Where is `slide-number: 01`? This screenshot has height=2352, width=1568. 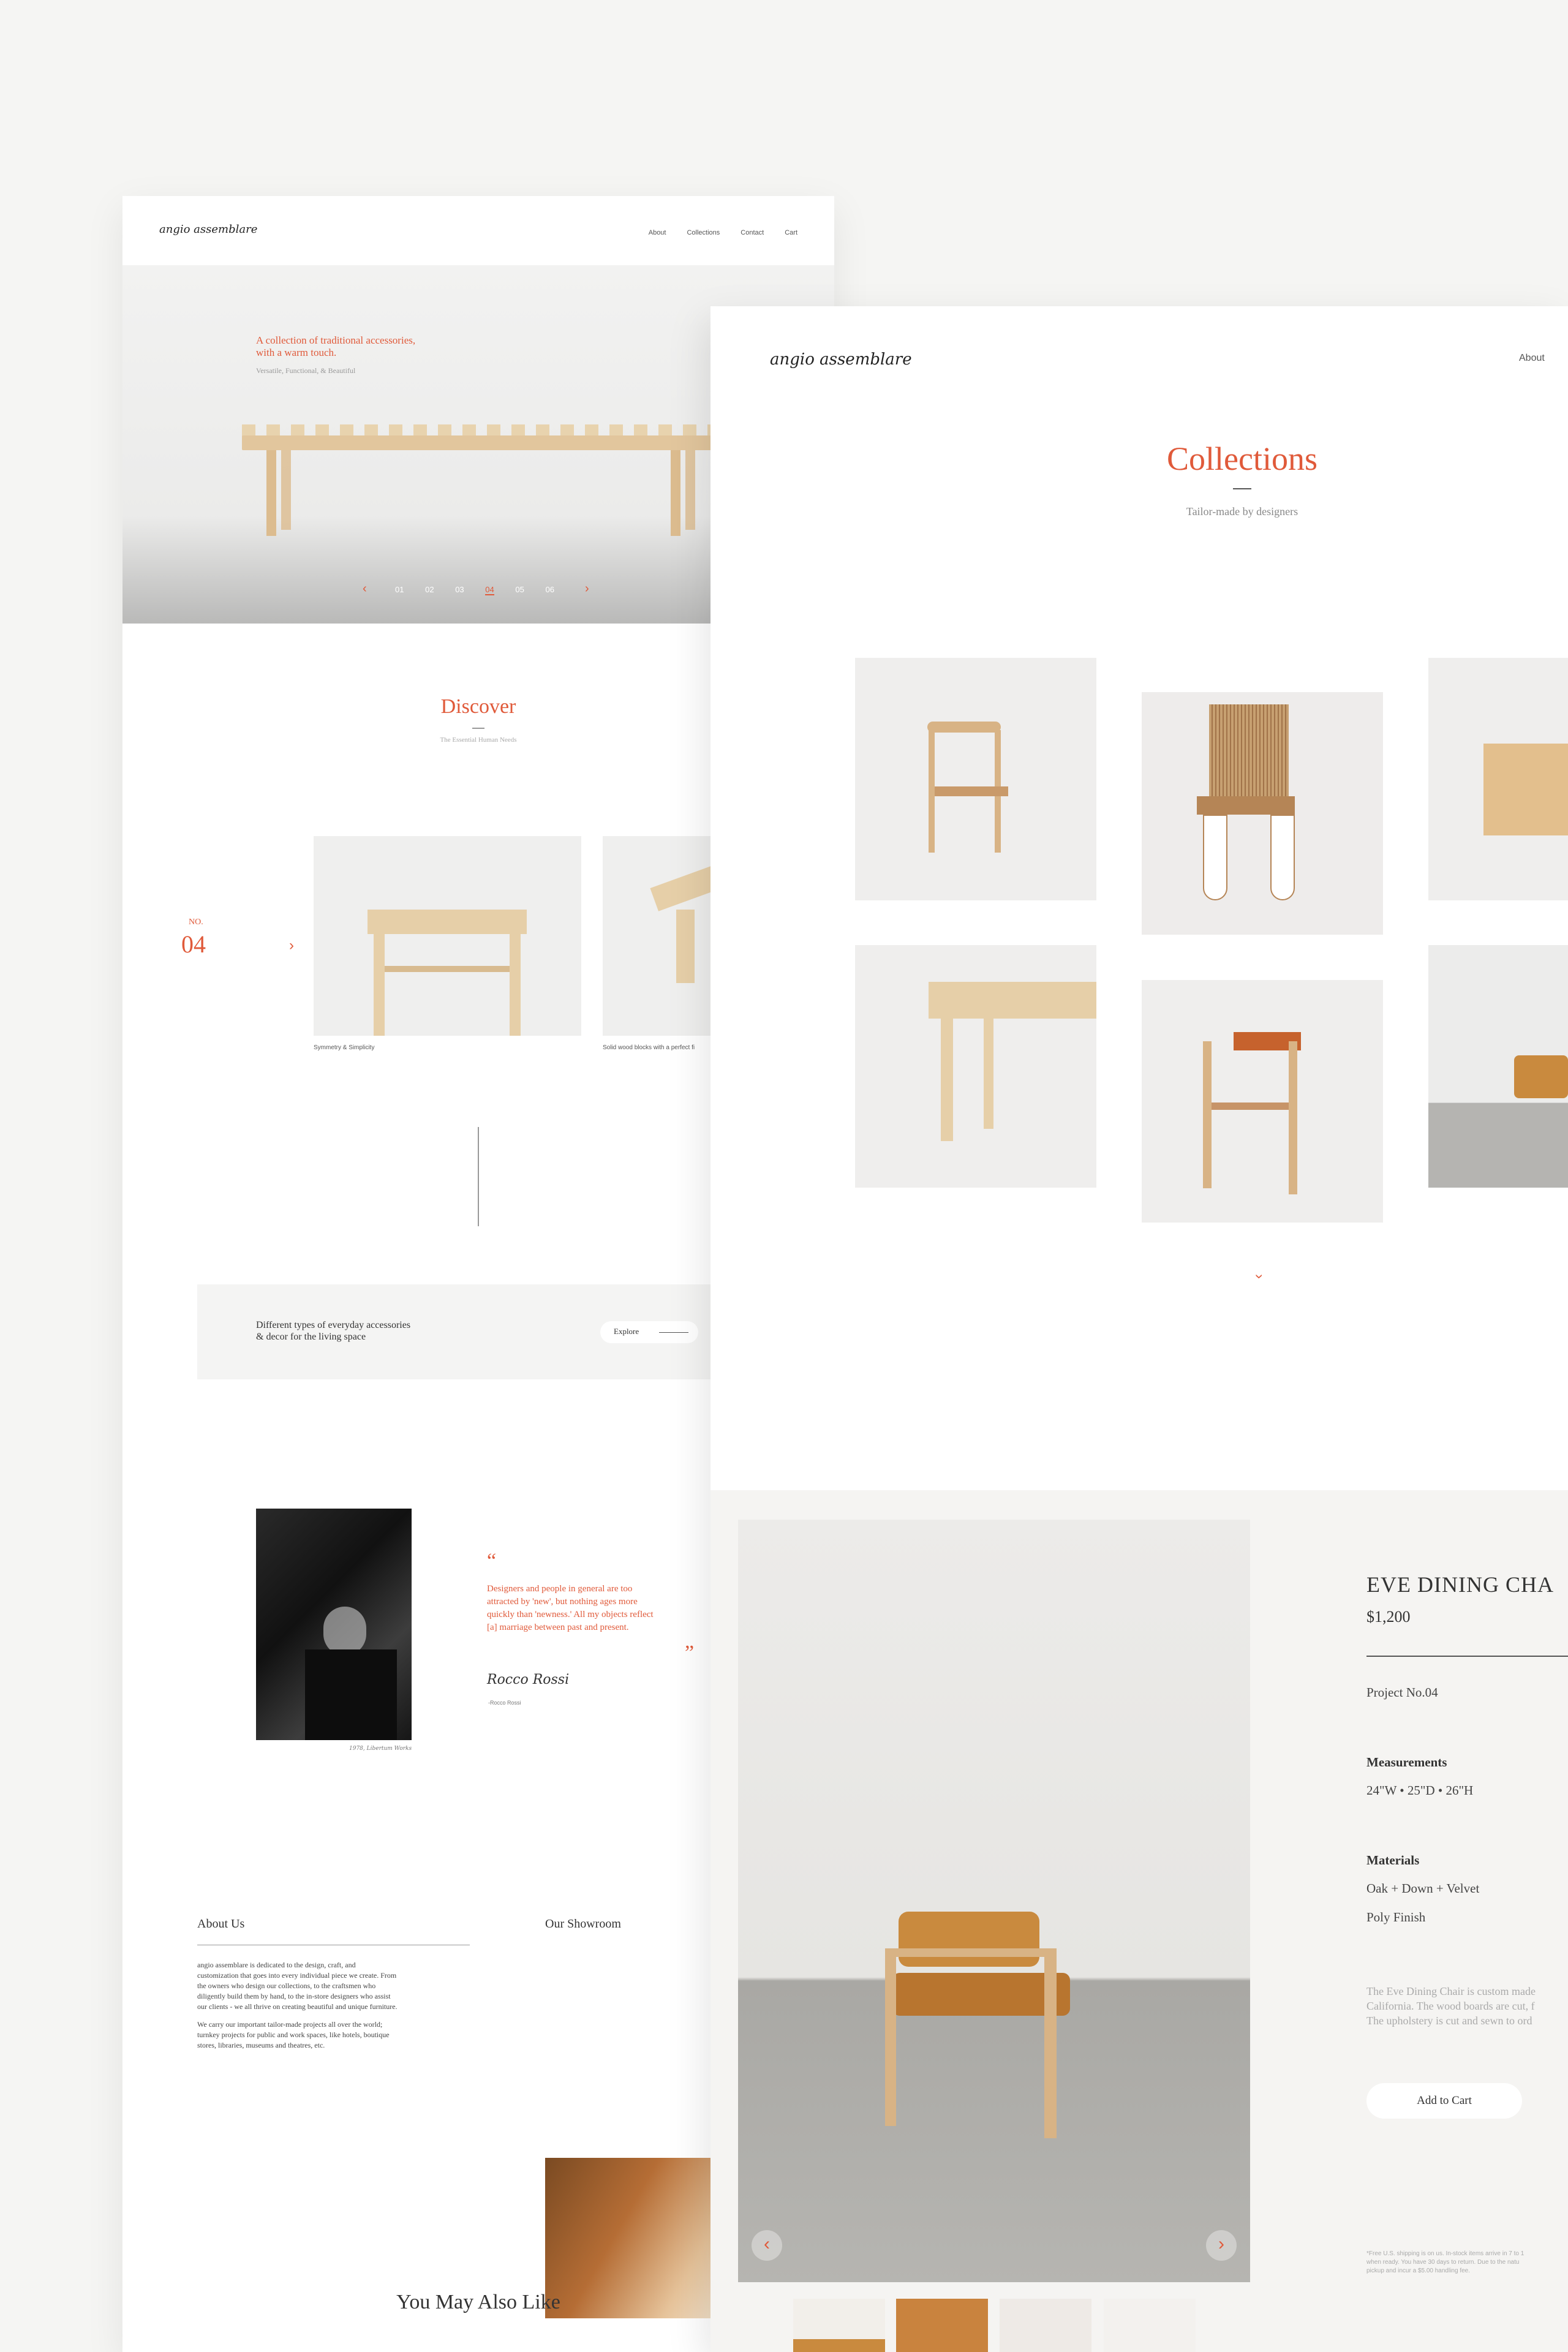 slide-number: 01 is located at coordinates (400, 590).